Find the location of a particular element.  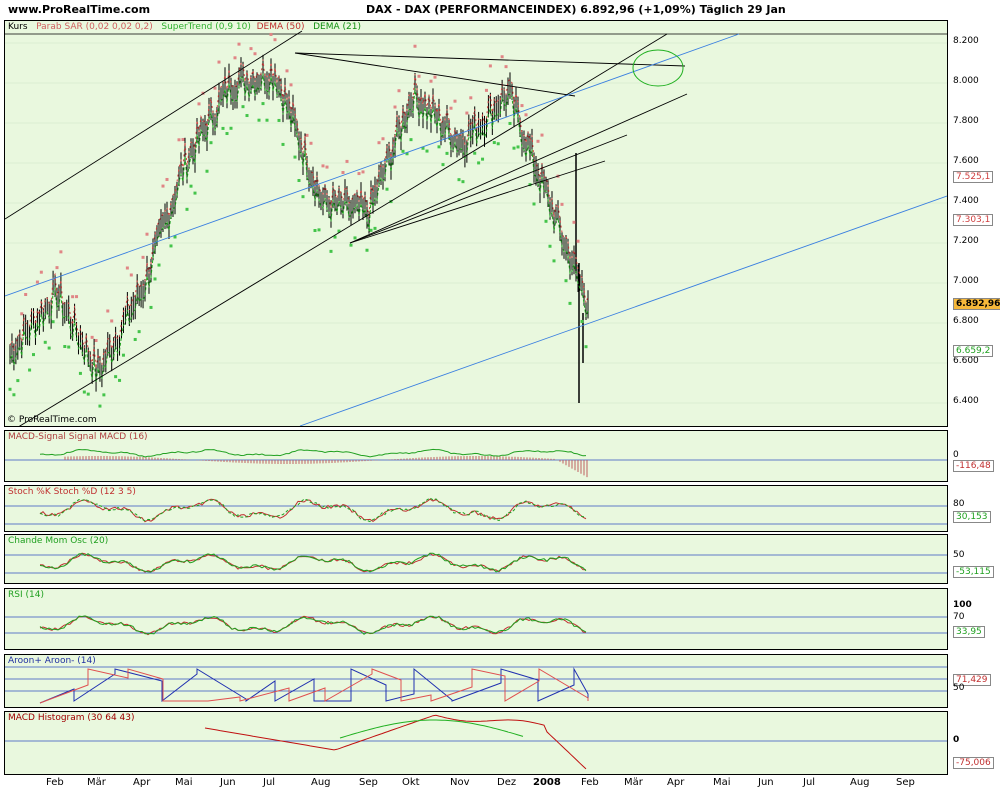

x-tick-label: Feb is located at coordinates (590, 782).